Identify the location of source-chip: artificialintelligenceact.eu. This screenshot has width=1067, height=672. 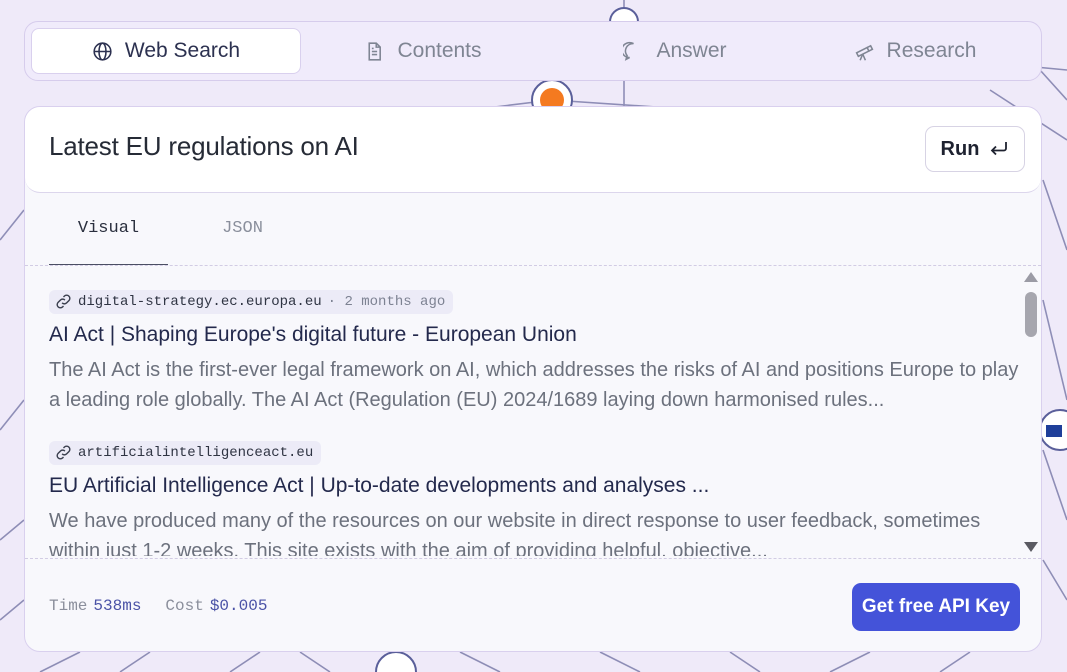
(185, 453).